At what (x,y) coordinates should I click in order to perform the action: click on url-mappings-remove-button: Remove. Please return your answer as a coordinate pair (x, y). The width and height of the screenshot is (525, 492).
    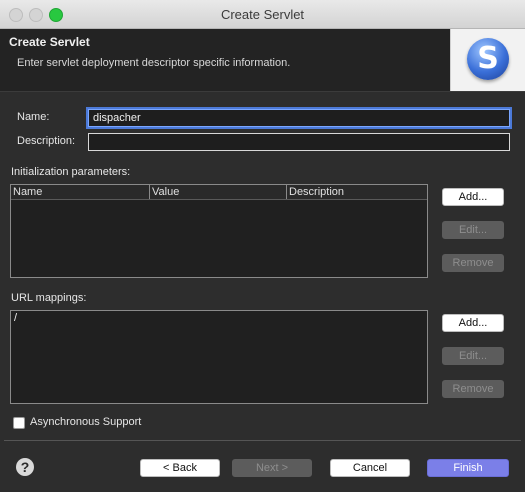
    Looking at the image, I should click on (473, 389).